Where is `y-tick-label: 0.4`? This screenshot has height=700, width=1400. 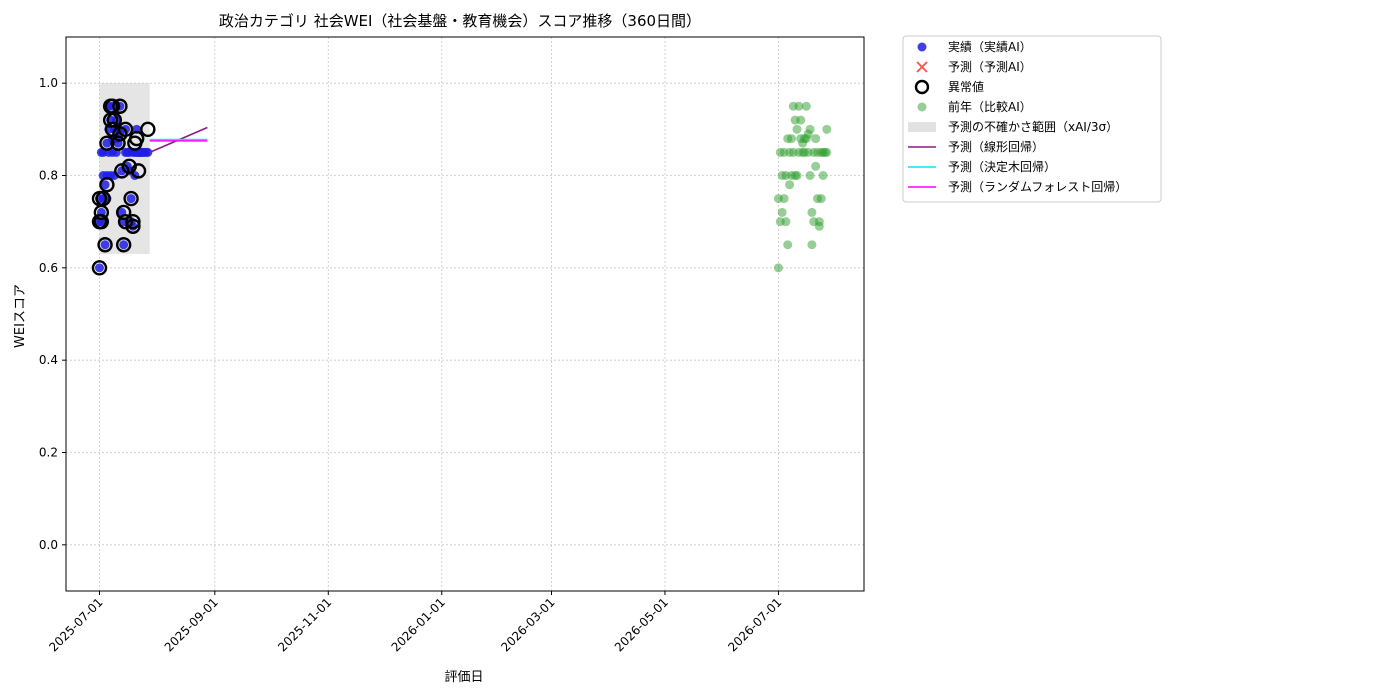 y-tick-label: 0.4 is located at coordinates (48, 360).